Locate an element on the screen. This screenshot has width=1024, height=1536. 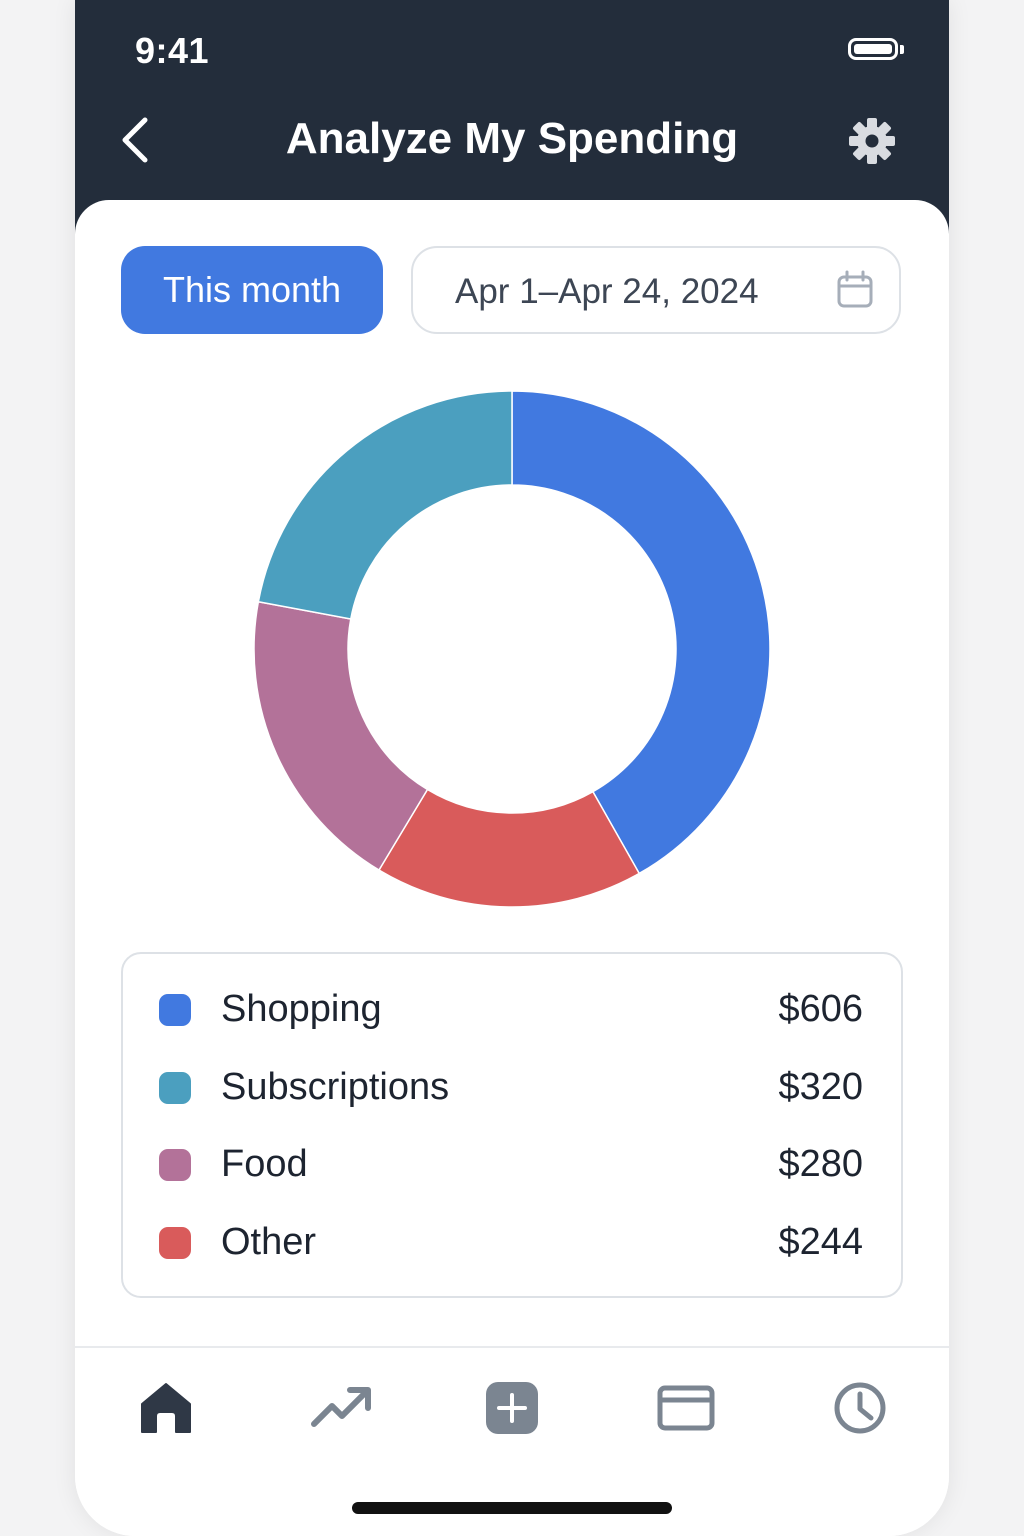
donut-slice-food is located at coordinates (341, 736).